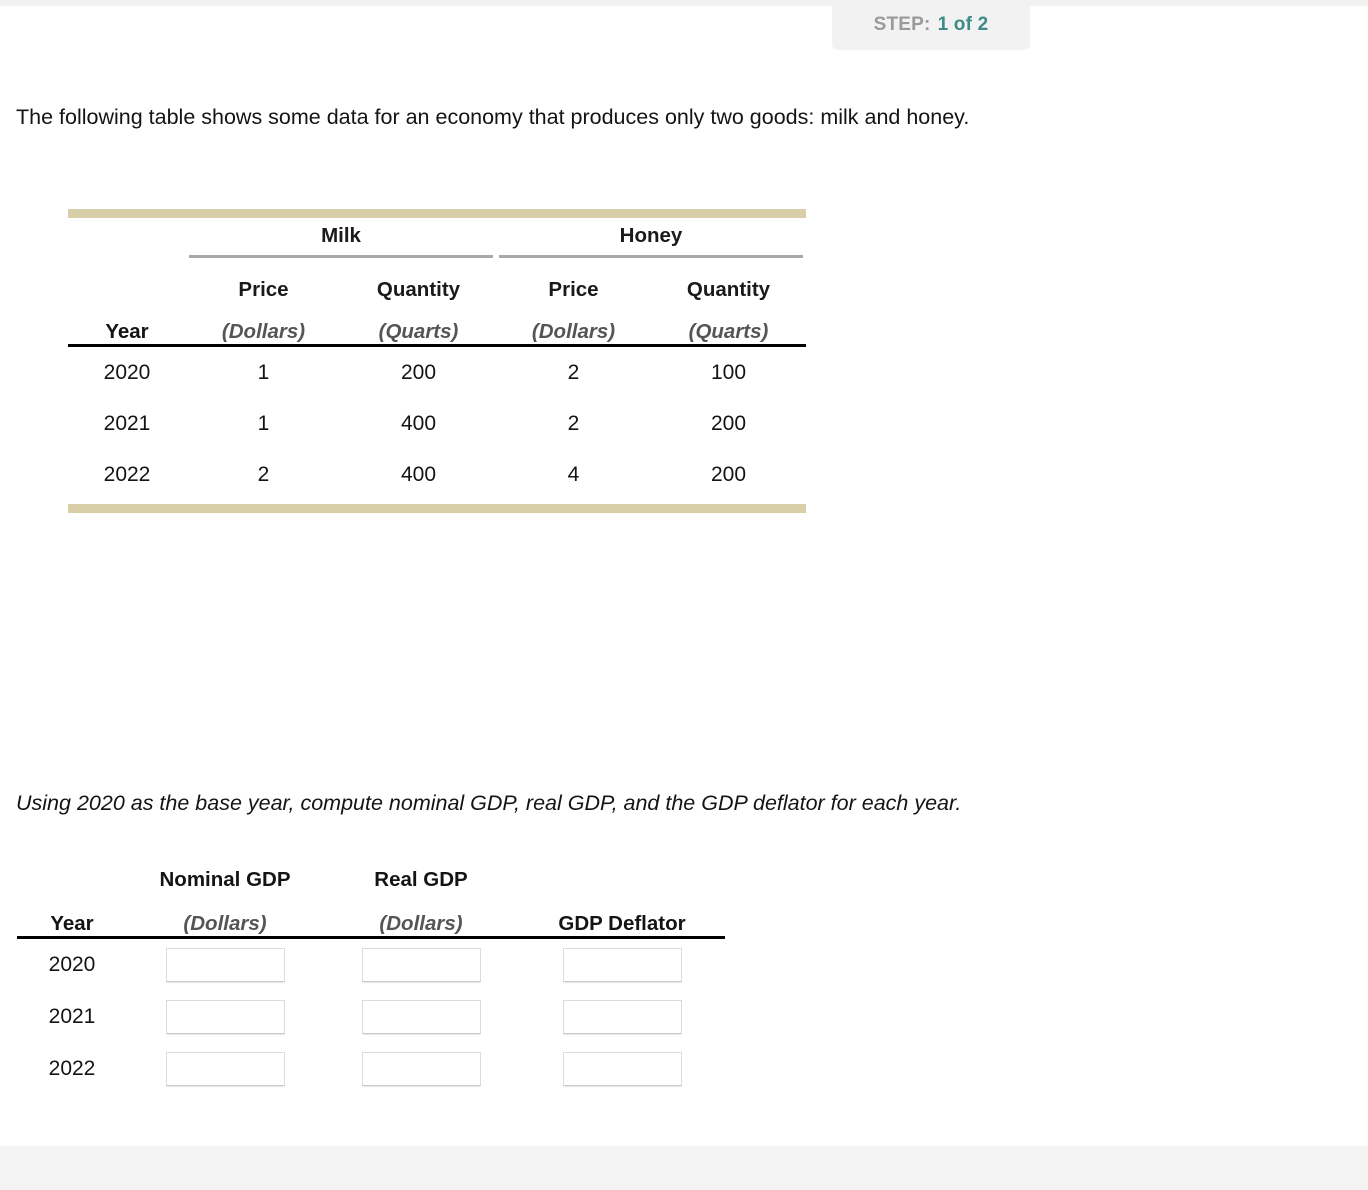  I want to click on sub-header-milk-quantity: Quantity, so click(418, 289).